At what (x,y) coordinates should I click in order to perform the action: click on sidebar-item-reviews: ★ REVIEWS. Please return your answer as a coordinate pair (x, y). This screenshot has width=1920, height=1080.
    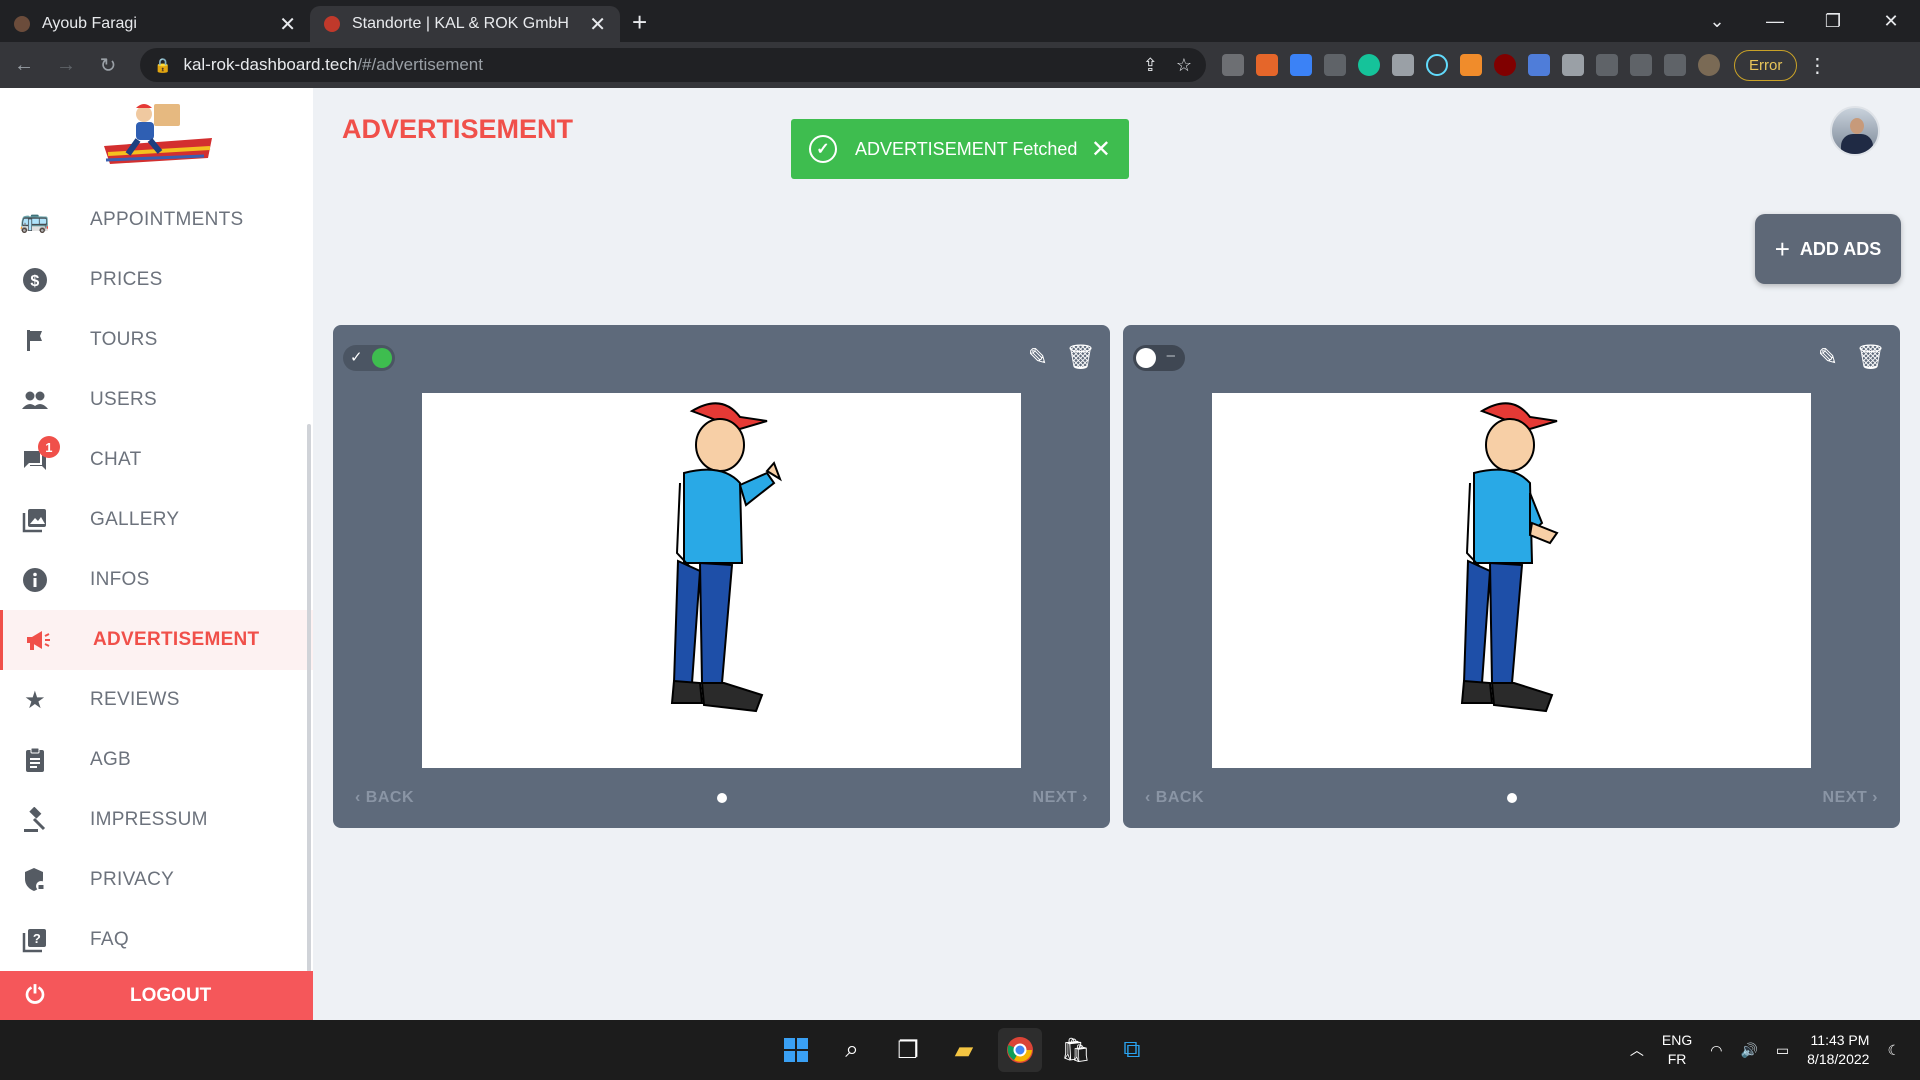
    Looking at the image, I should click on (156, 700).